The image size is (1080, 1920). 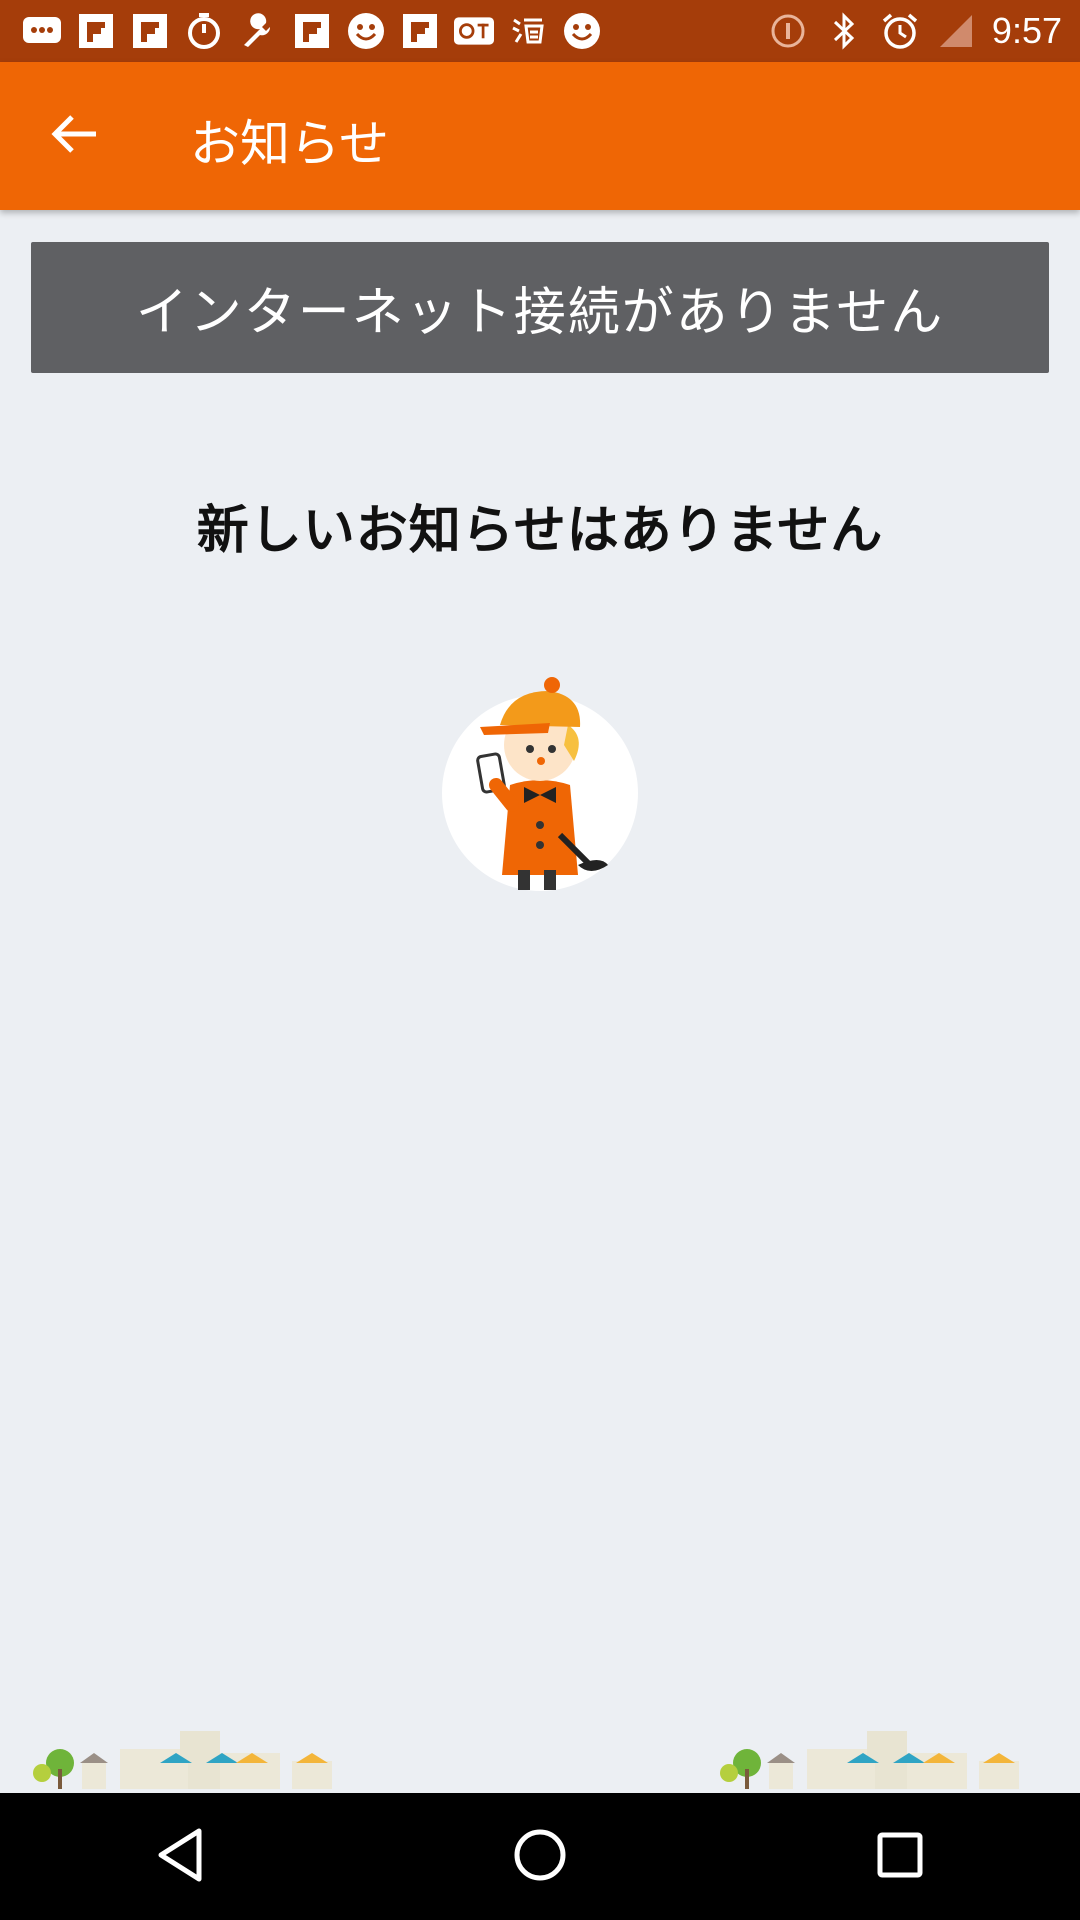 What do you see at coordinates (42, 31) in the screenshot?
I see `message-icon` at bounding box center [42, 31].